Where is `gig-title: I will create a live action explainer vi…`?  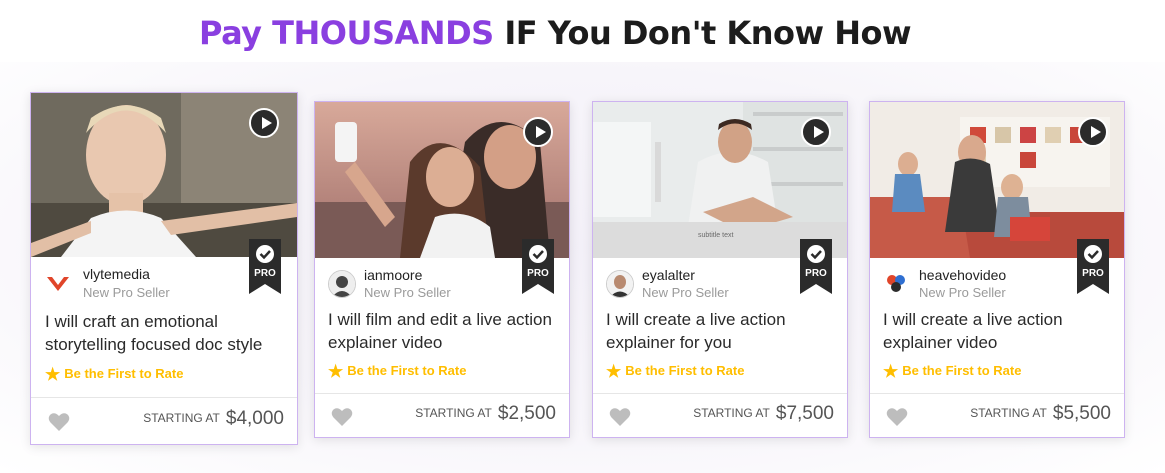
gig-title: I will create a live action explainer vi… is located at coordinates (990, 331).